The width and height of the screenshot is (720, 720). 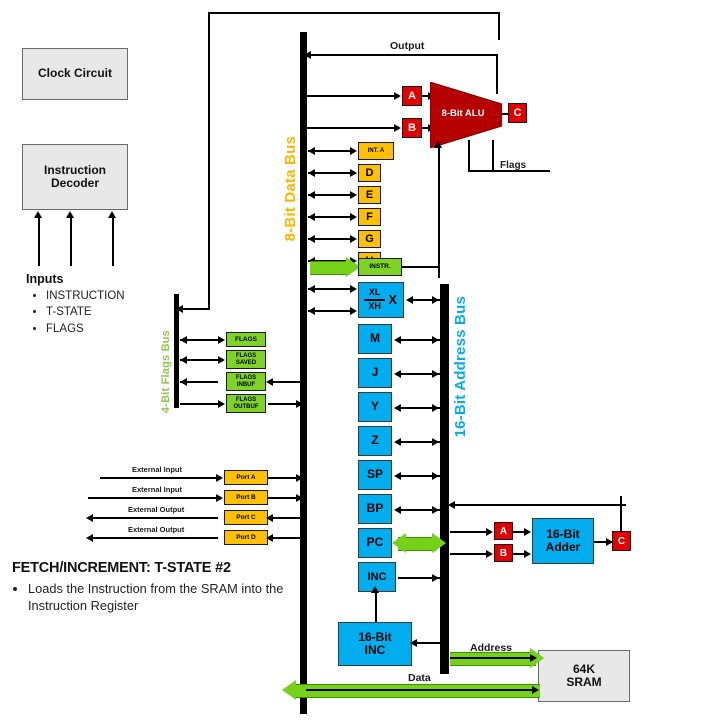 What do you see at coordinates (451, 504) in the screenshot?
I see `adder-c-return-arrow` at bounding box center [451, 504].